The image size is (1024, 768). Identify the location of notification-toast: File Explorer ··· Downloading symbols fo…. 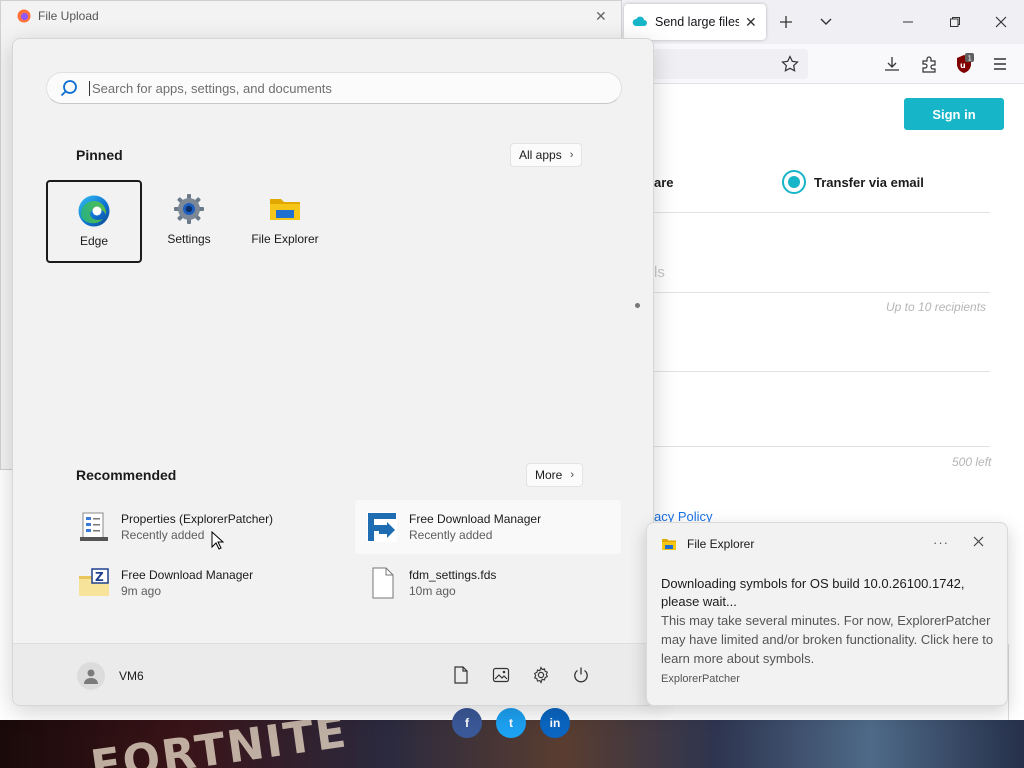
(827, 614).